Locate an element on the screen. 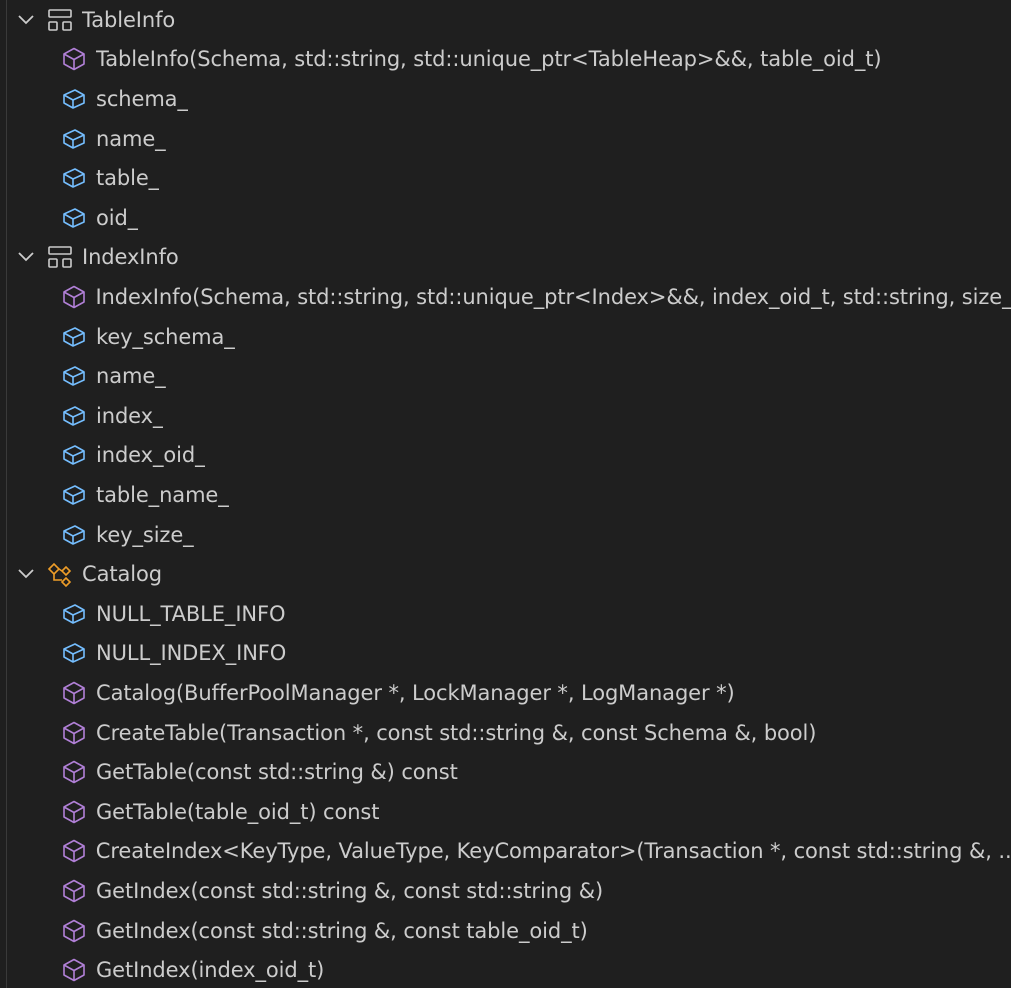 The width and height of the screenshot is (1011, 988). outline-field-item: NULL_TABLE_INFO is located at coordinates (505, 614).